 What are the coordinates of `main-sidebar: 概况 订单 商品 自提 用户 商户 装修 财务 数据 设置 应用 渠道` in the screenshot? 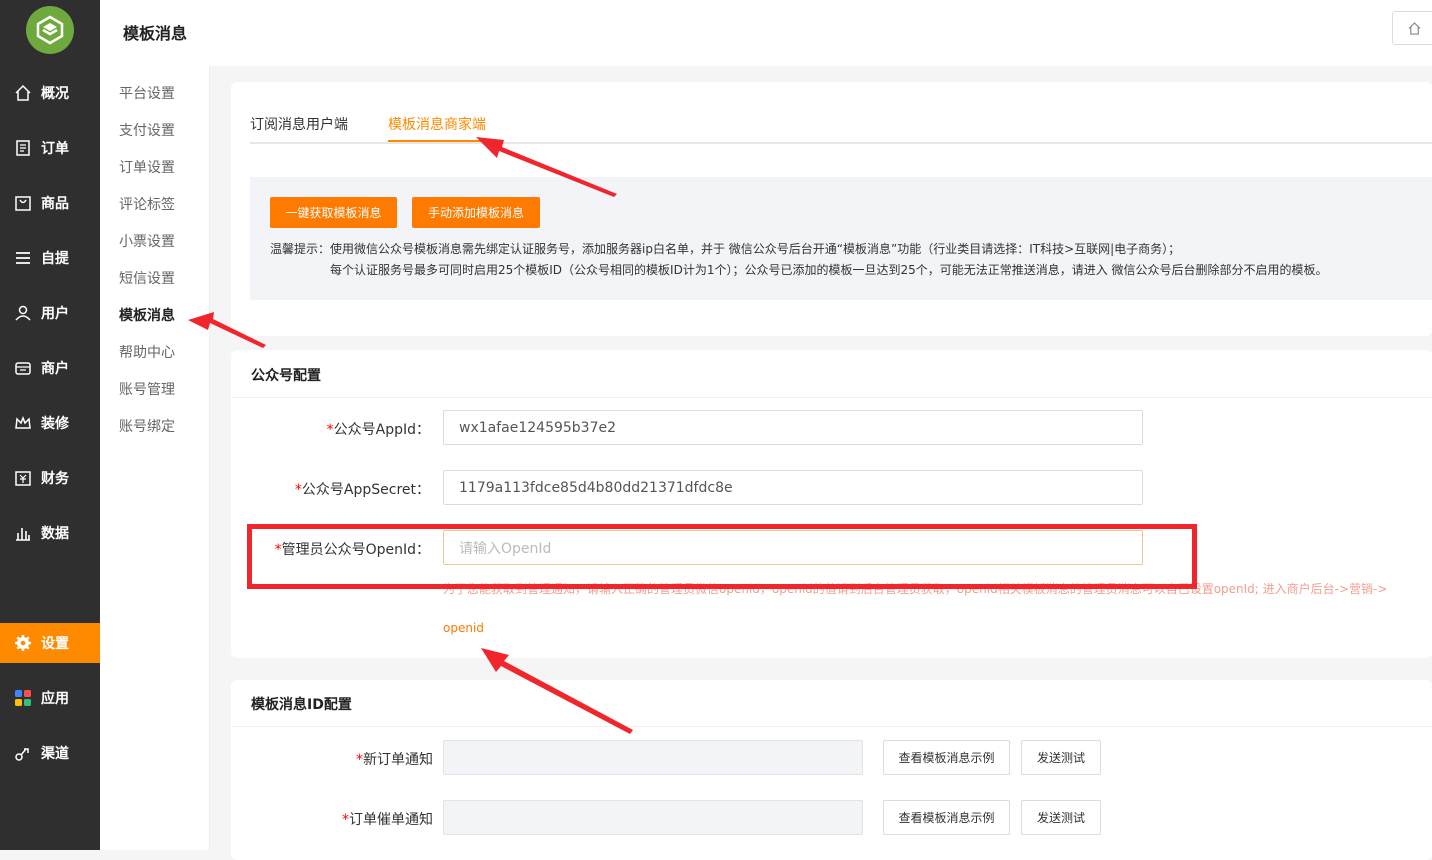 It's located at (50, 425).